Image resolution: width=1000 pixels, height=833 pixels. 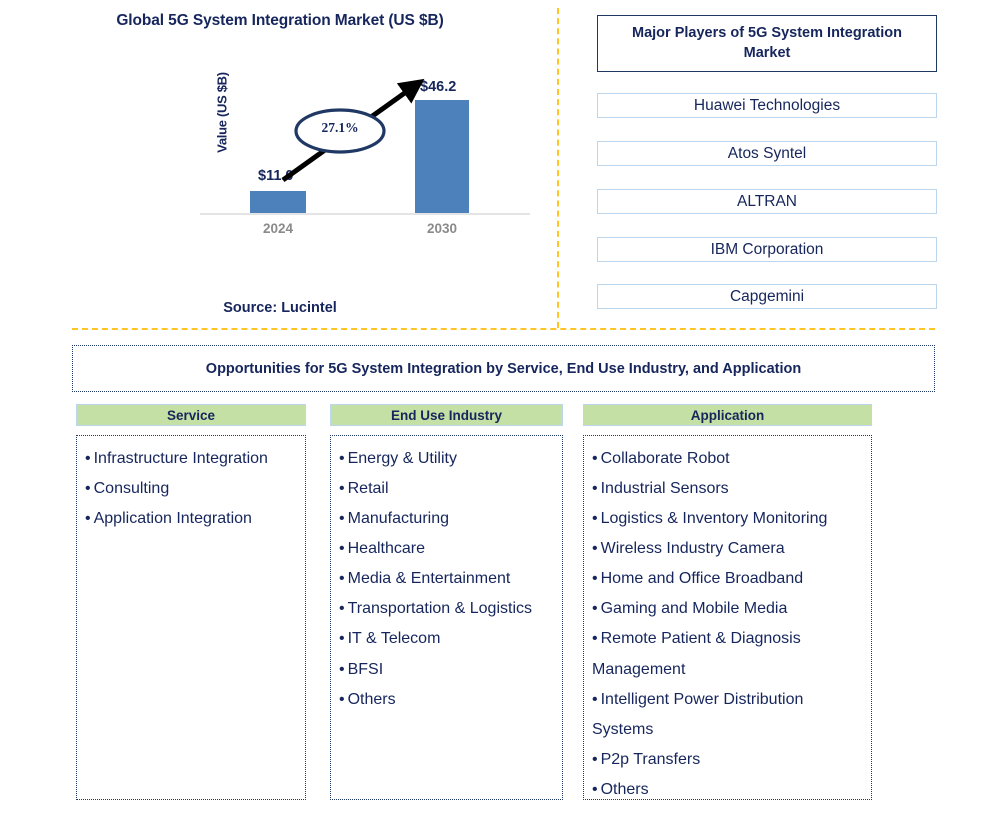 I want to click on vertical-divider, so click(x=558, y=168).